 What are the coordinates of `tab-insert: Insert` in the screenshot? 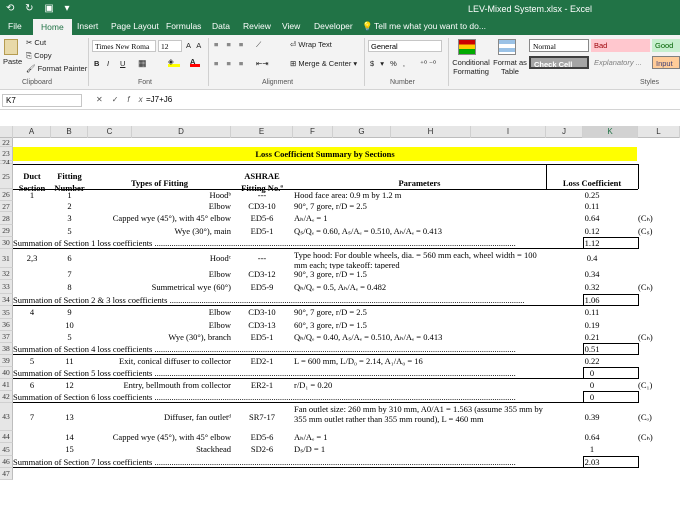 It's located at (87, 26).